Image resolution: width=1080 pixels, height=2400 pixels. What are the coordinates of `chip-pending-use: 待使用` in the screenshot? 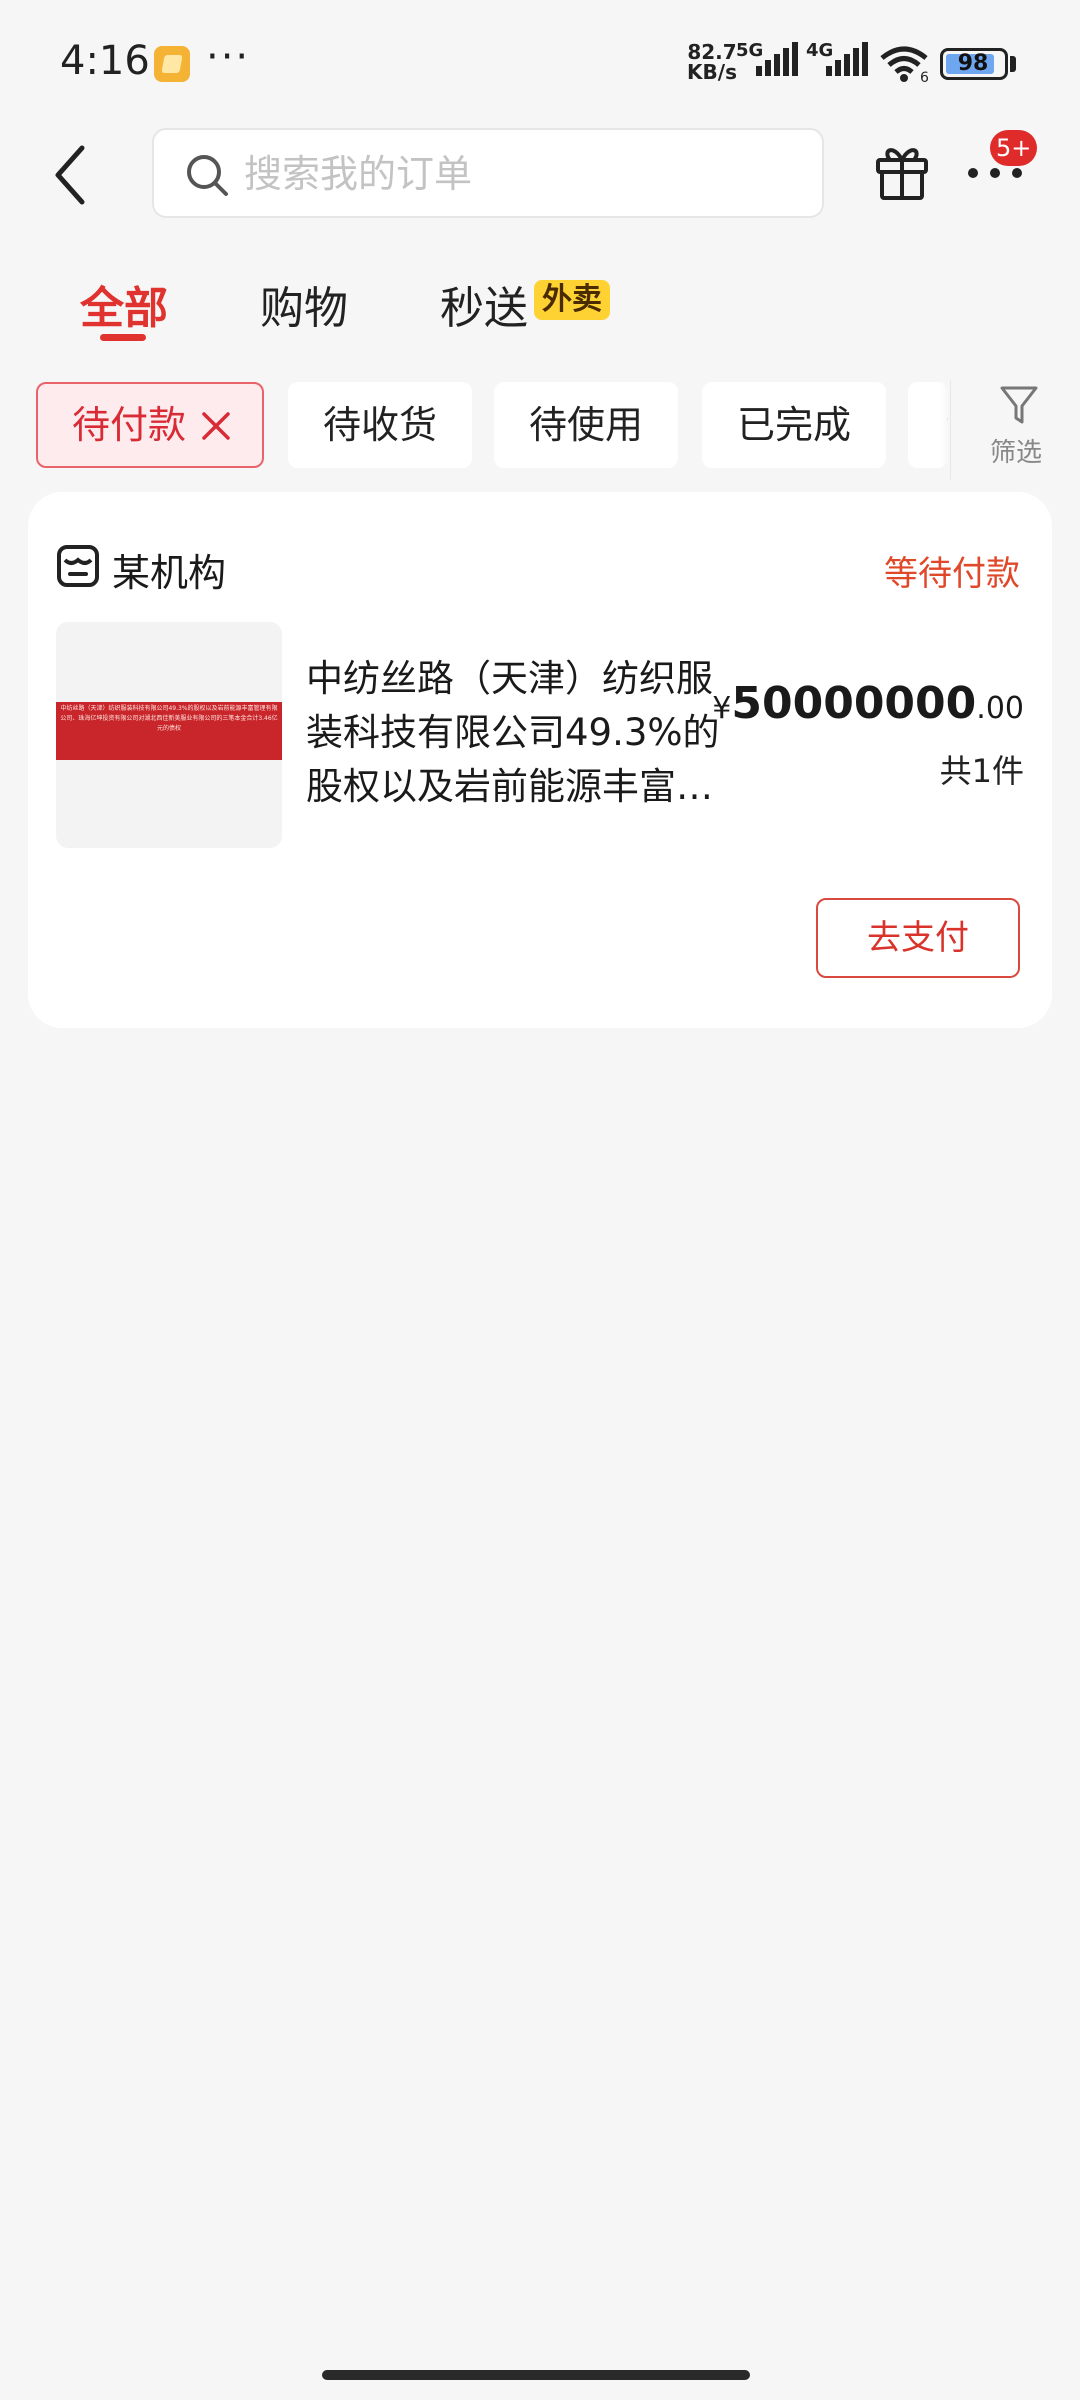 It's located at (586, 425).